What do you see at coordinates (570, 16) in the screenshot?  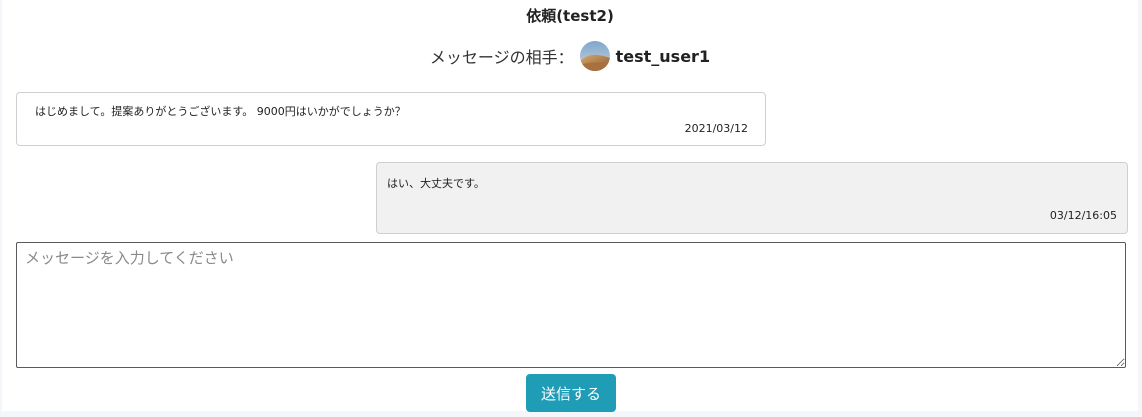 I see `page-title: 依頼(test2)` at bounding box center [570, 16].